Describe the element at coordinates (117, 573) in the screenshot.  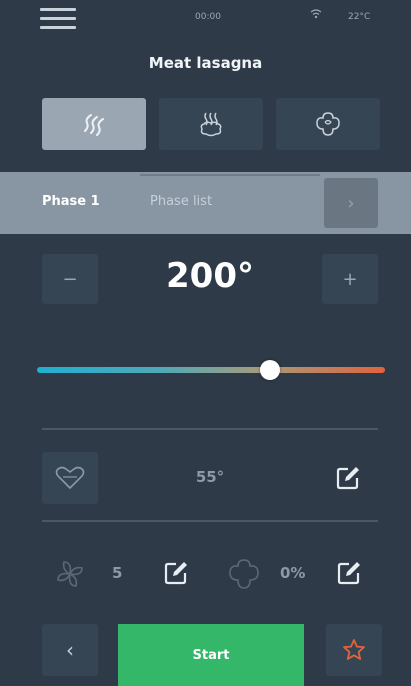
I see `fan-speed-value: 5` at that location.